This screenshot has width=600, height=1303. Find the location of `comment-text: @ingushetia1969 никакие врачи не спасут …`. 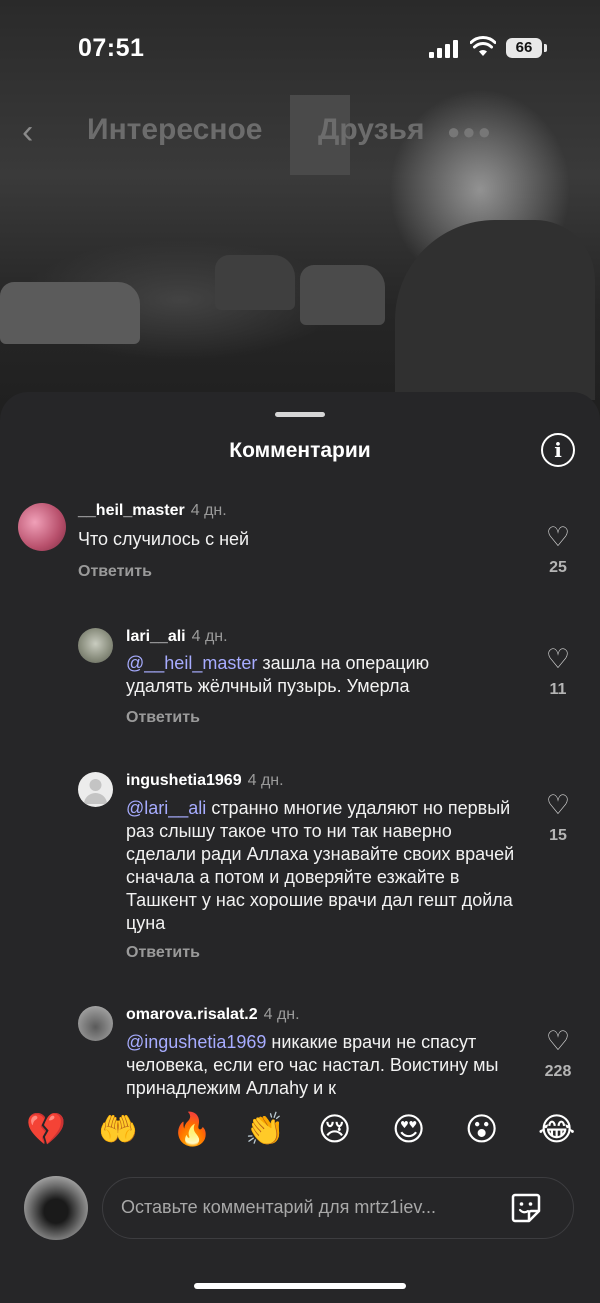

comment-text: @ingushetia1969 никакие врачи не спасут … is located at coordinates (321, 1065).